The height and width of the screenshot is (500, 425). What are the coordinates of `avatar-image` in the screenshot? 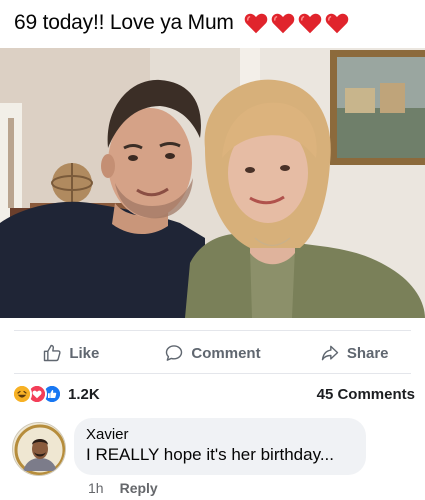 It's located at (39, 449).